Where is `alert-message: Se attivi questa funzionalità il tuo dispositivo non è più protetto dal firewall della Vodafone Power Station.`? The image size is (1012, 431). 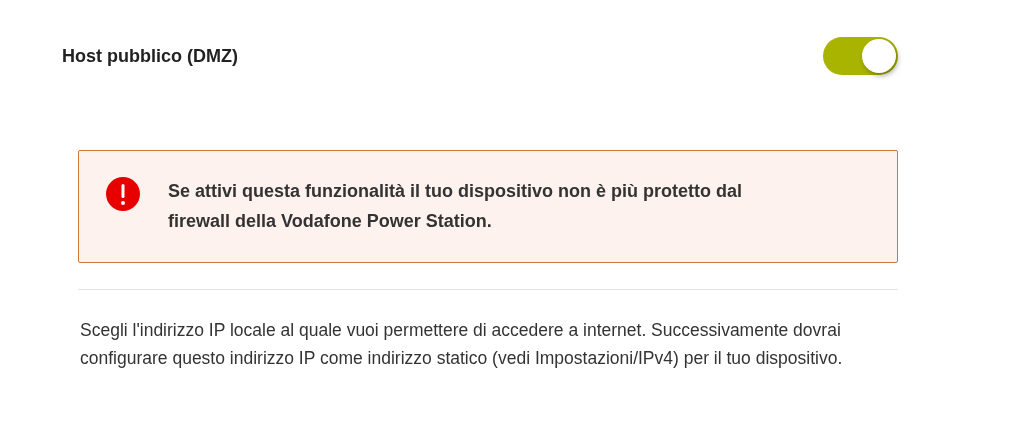
alert-message: Se attivi questa funzionalità il tuo dispositivo non è più protetto dal firewall della Vodafone Power Station. is located at coordinates (456, 206).